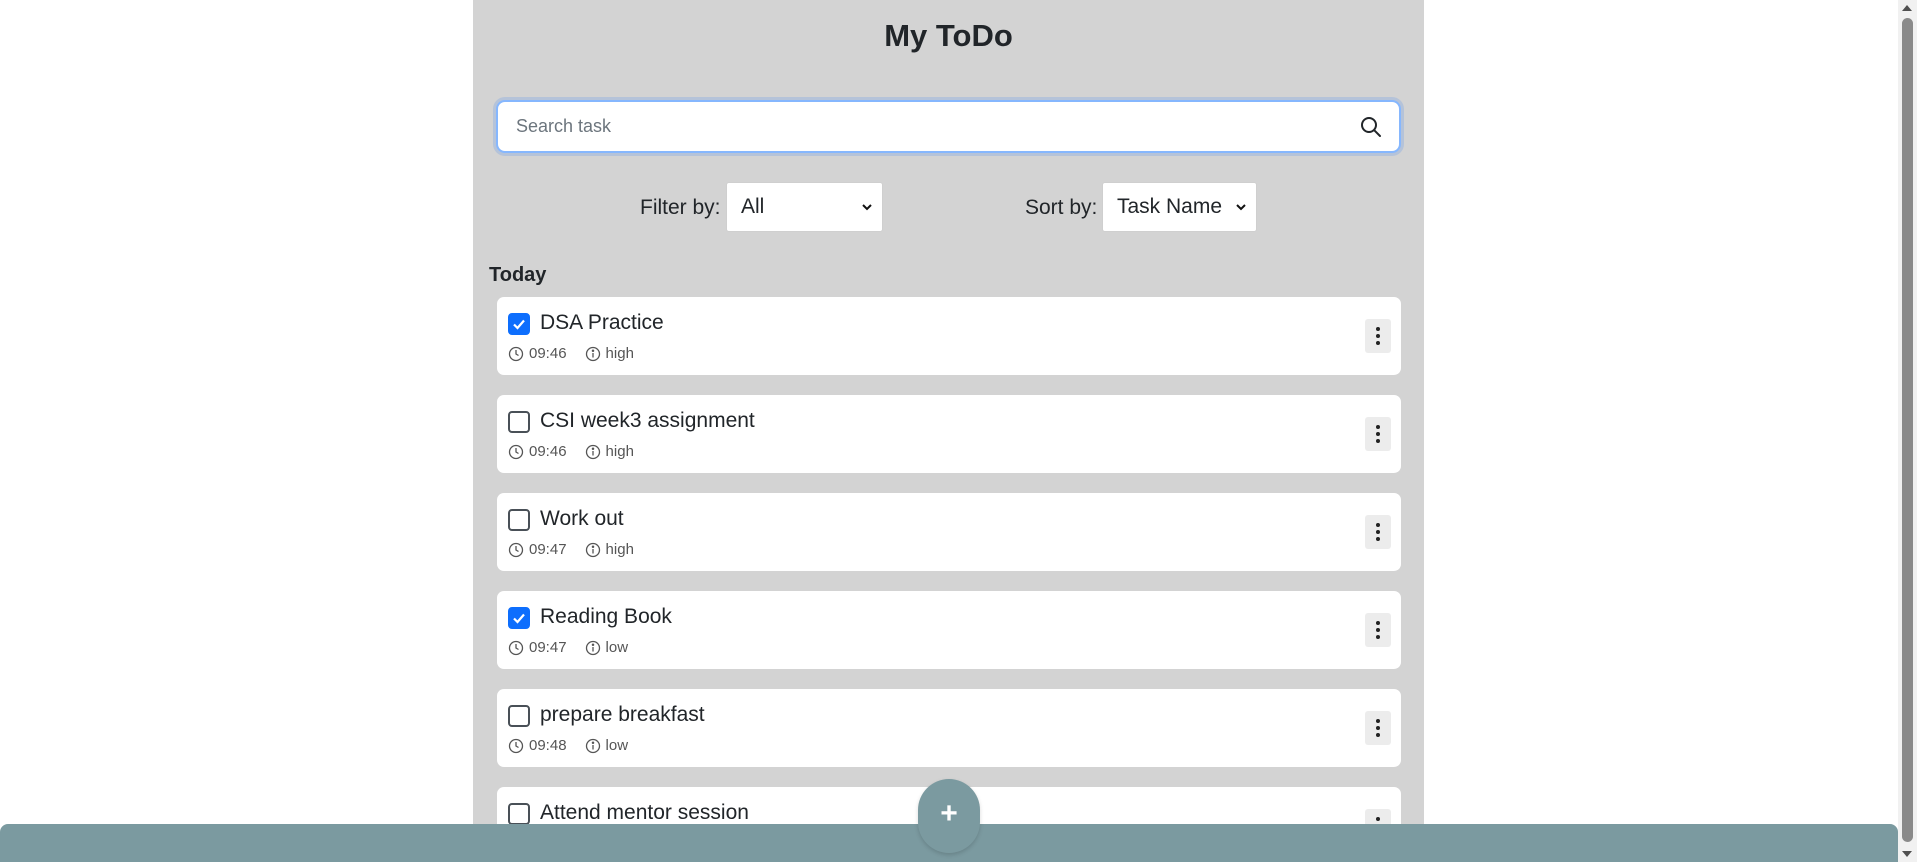  Describe the element at coordinates (948, 207) in the screenshot. I see `filter-sort-row: Filter by: All Sort by: Task Name` at that location.